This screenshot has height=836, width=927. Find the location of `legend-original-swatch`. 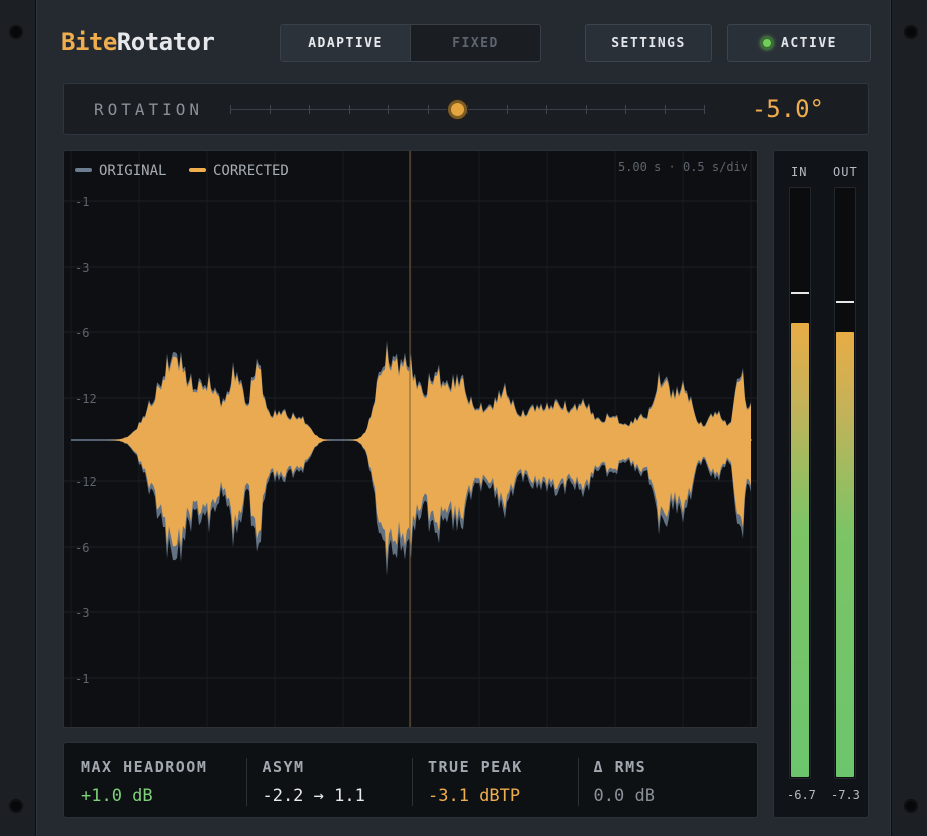

legend-original-swatch is located at coordinates (83, 170).